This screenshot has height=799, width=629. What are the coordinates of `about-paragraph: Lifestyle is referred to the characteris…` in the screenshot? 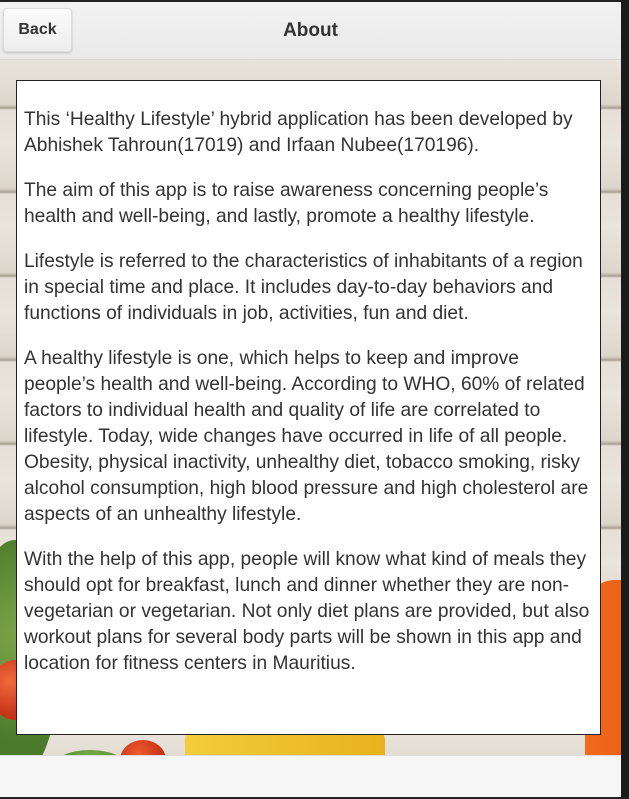 It's located at (303, 287).